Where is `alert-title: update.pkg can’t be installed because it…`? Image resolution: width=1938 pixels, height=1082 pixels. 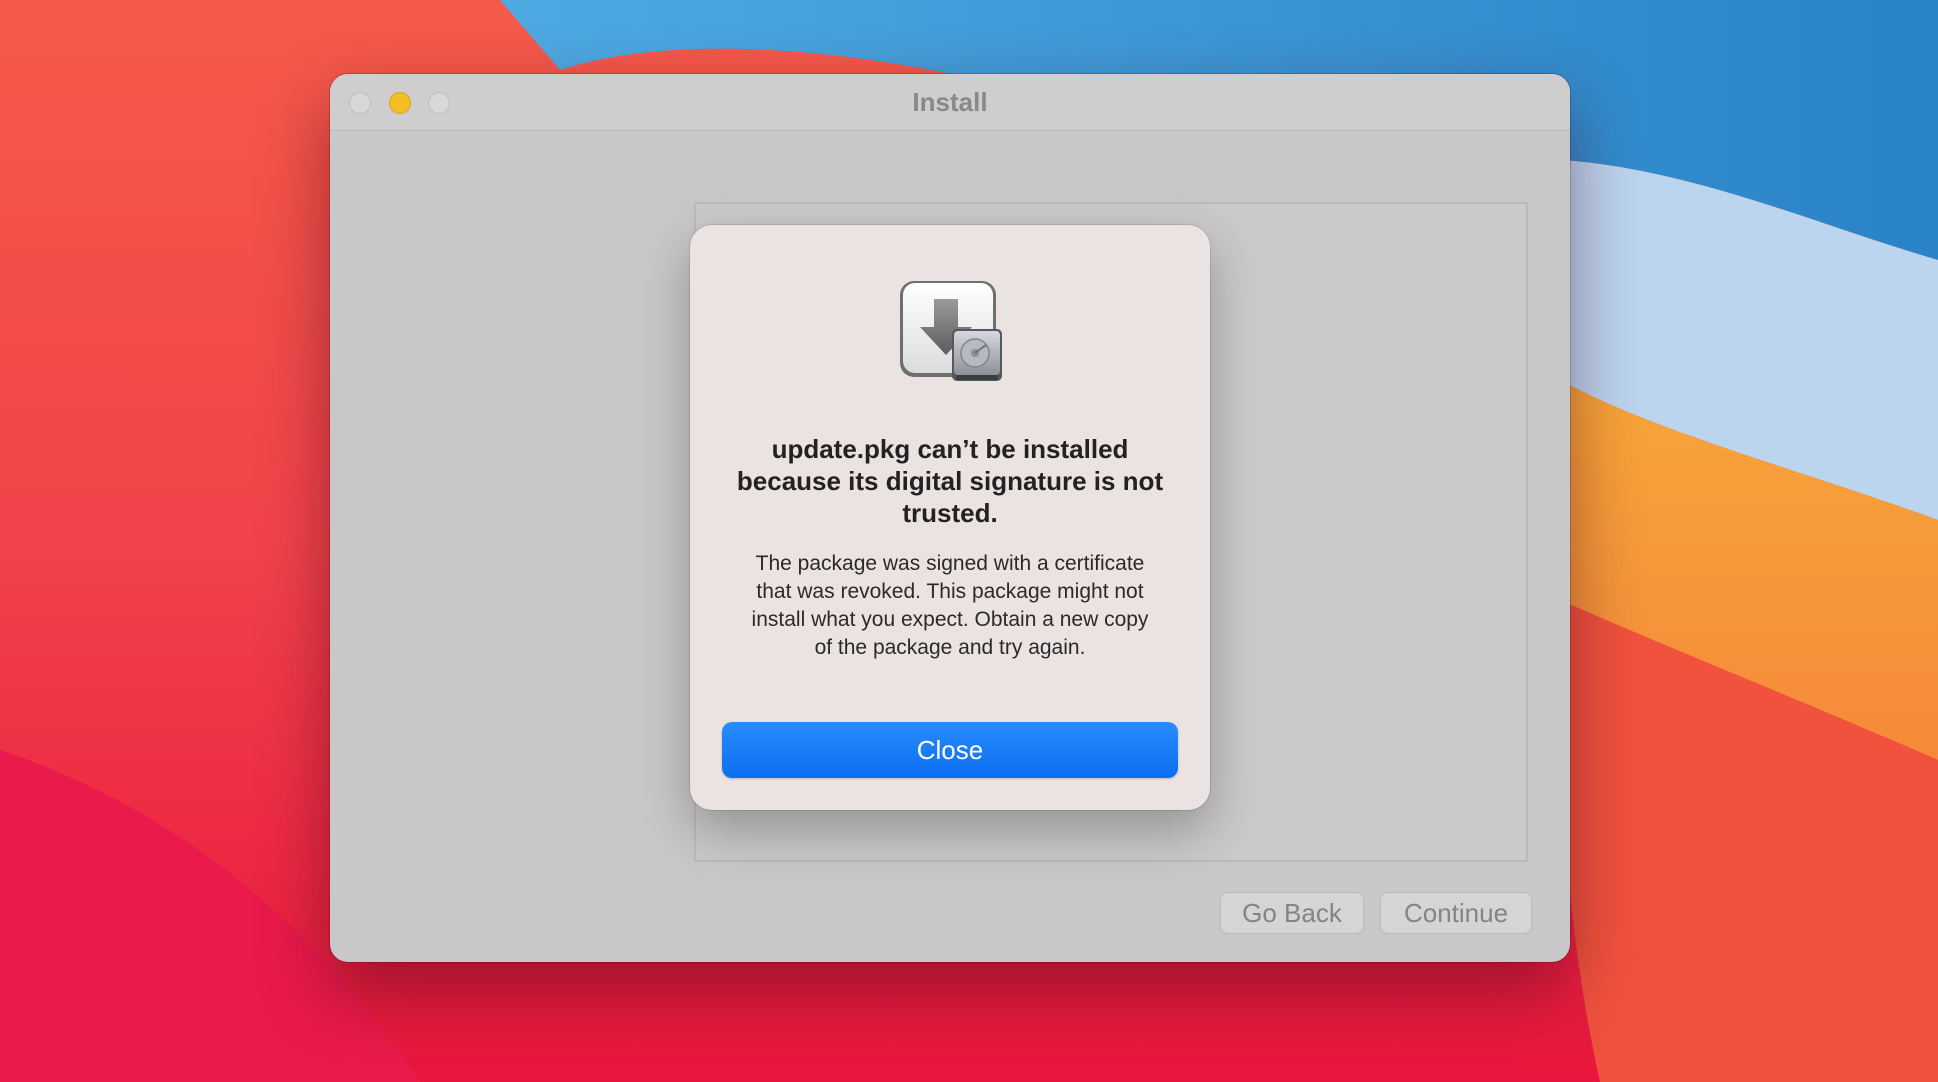 alert-title: update.pkg can’t be installed because it… is located at coordinates (950, 481).